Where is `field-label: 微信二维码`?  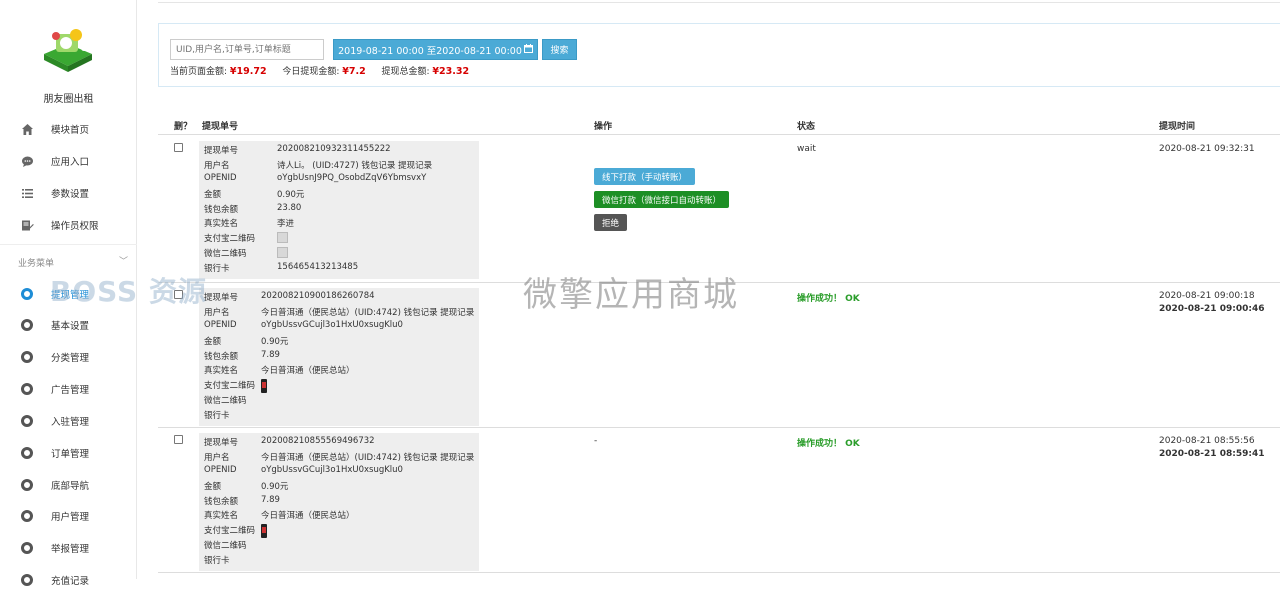 field-label: 微信二维码 is located at coordinates (225, 400).